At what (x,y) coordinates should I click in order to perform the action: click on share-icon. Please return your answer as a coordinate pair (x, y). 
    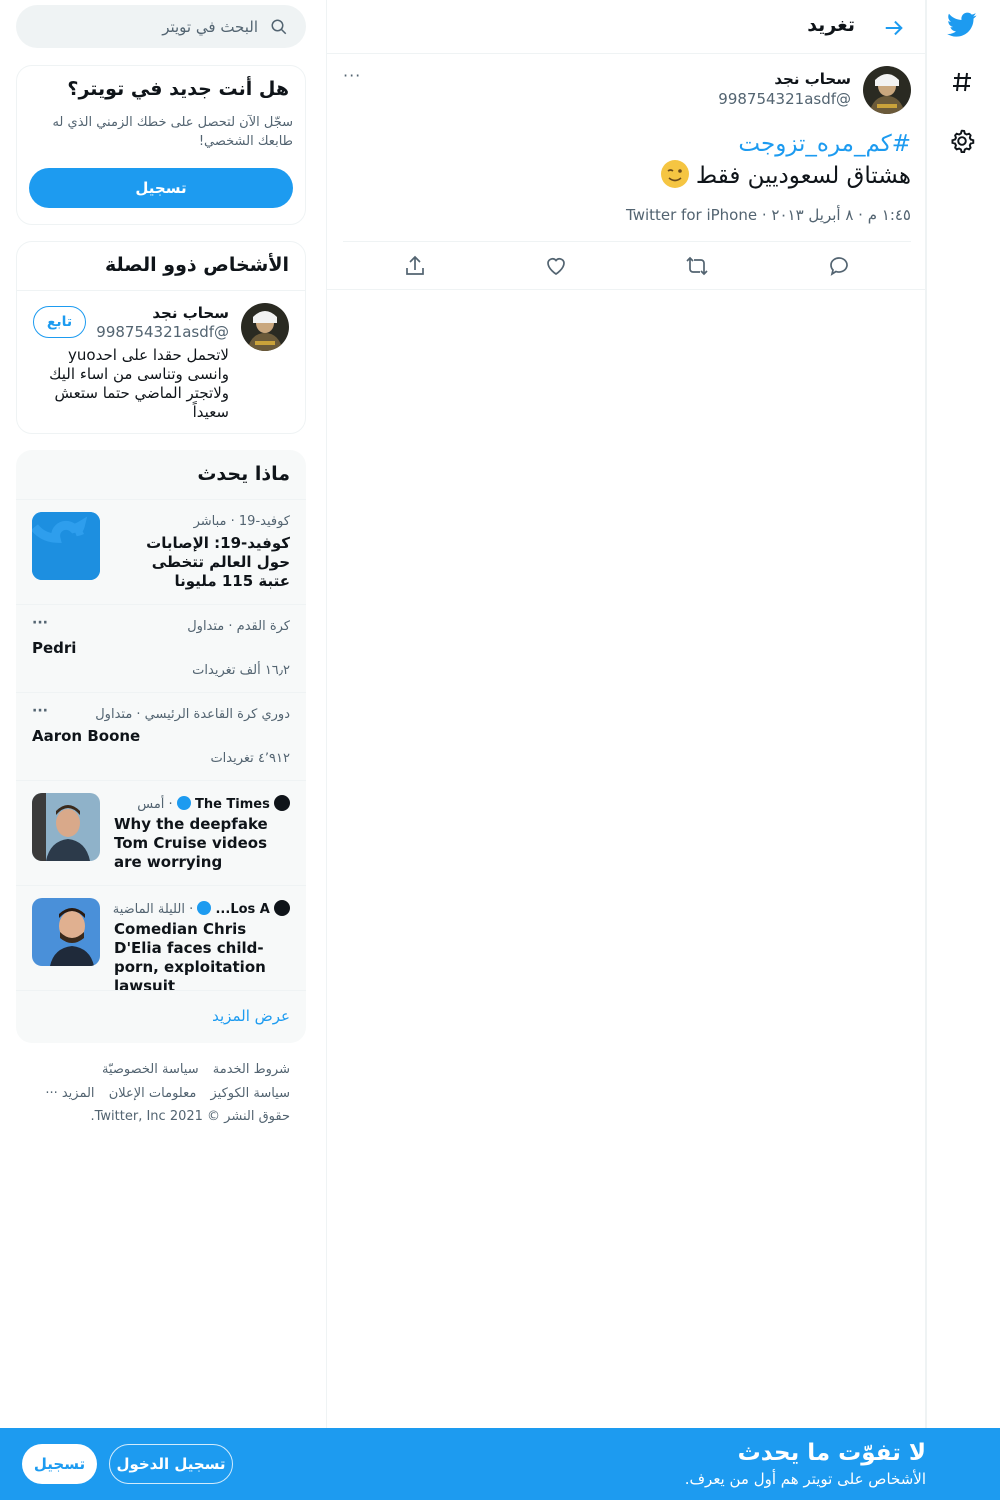
    Looking at the image, I should click on (415, 266).